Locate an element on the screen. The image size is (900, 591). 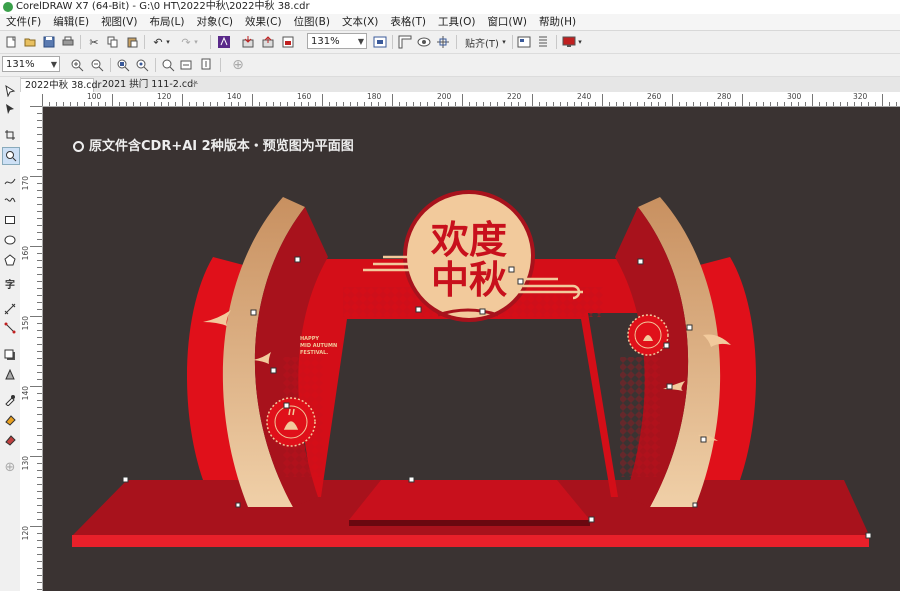
smart-drawing-tool-icon is located at coordinates (10, 200).